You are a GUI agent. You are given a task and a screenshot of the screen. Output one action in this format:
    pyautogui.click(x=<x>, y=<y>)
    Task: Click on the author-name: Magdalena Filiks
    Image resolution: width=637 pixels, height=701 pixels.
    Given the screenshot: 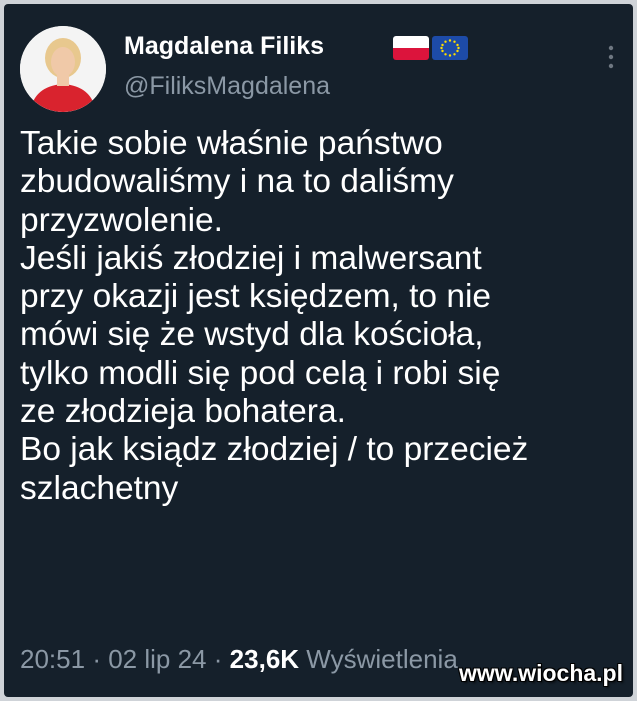 What is the action you would take?
    pyautogui.click(x=224, y=46)
    